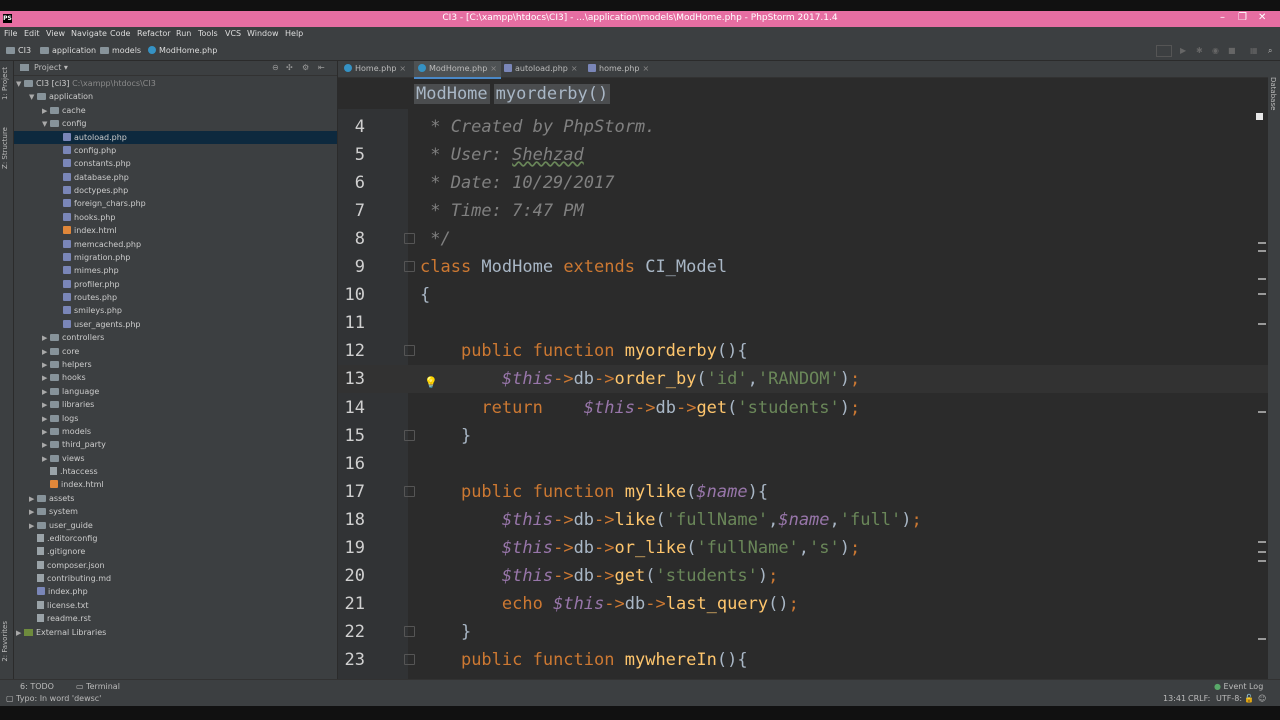 The image size is (1280, 720). I want to click on tree-item: migration.php, so click(175, 257).